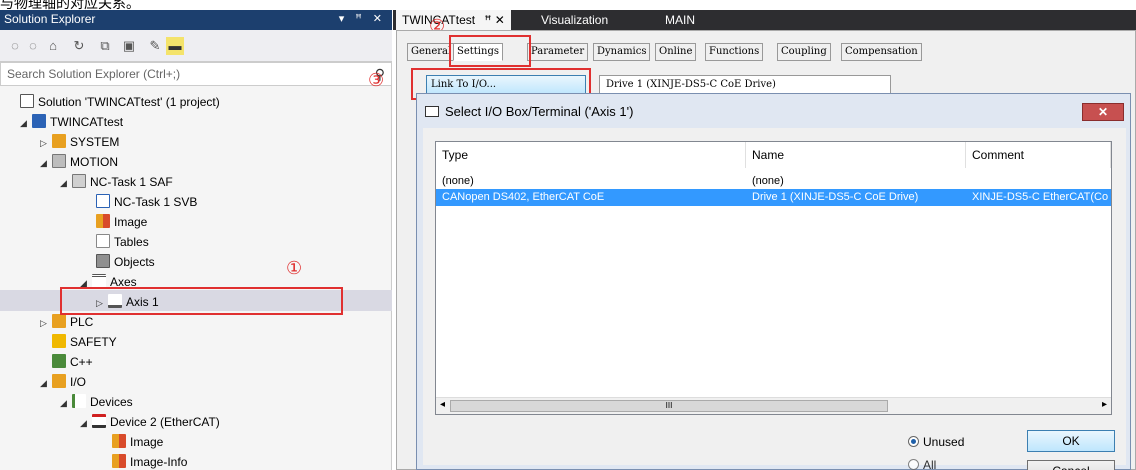 This screenshot has height=470, width=1136. Describe the element at coordinates (857, 181) in the screenshot. I see `row-name-cell: (none)` at that location.